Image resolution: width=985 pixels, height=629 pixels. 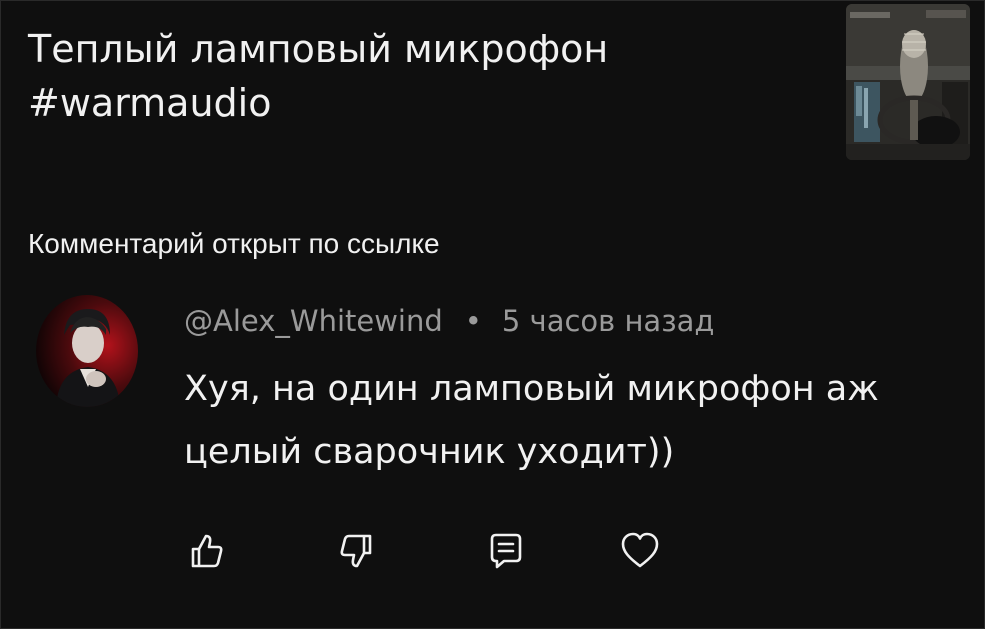 What do you see at coordinates (149, 103) in the screenshot?
I see `video-hashtag: #warmaudio` at bounding box center [149, 103].